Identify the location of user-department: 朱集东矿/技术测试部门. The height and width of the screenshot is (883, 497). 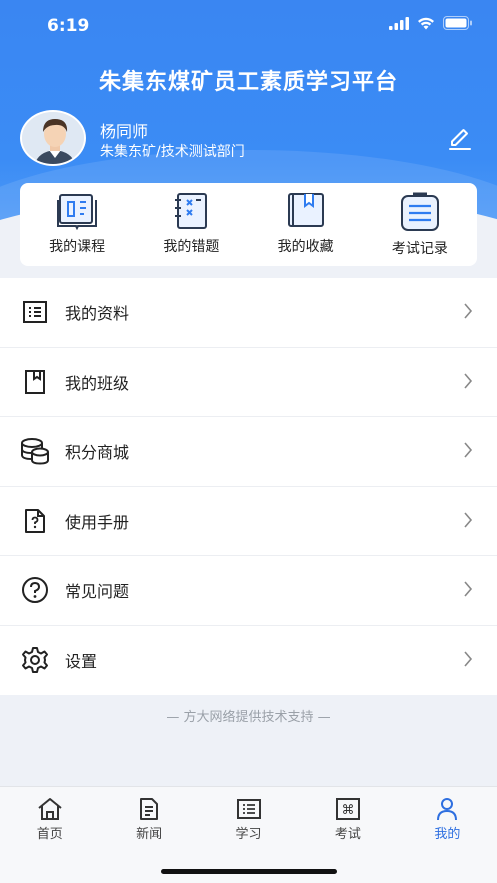
(172, 152).